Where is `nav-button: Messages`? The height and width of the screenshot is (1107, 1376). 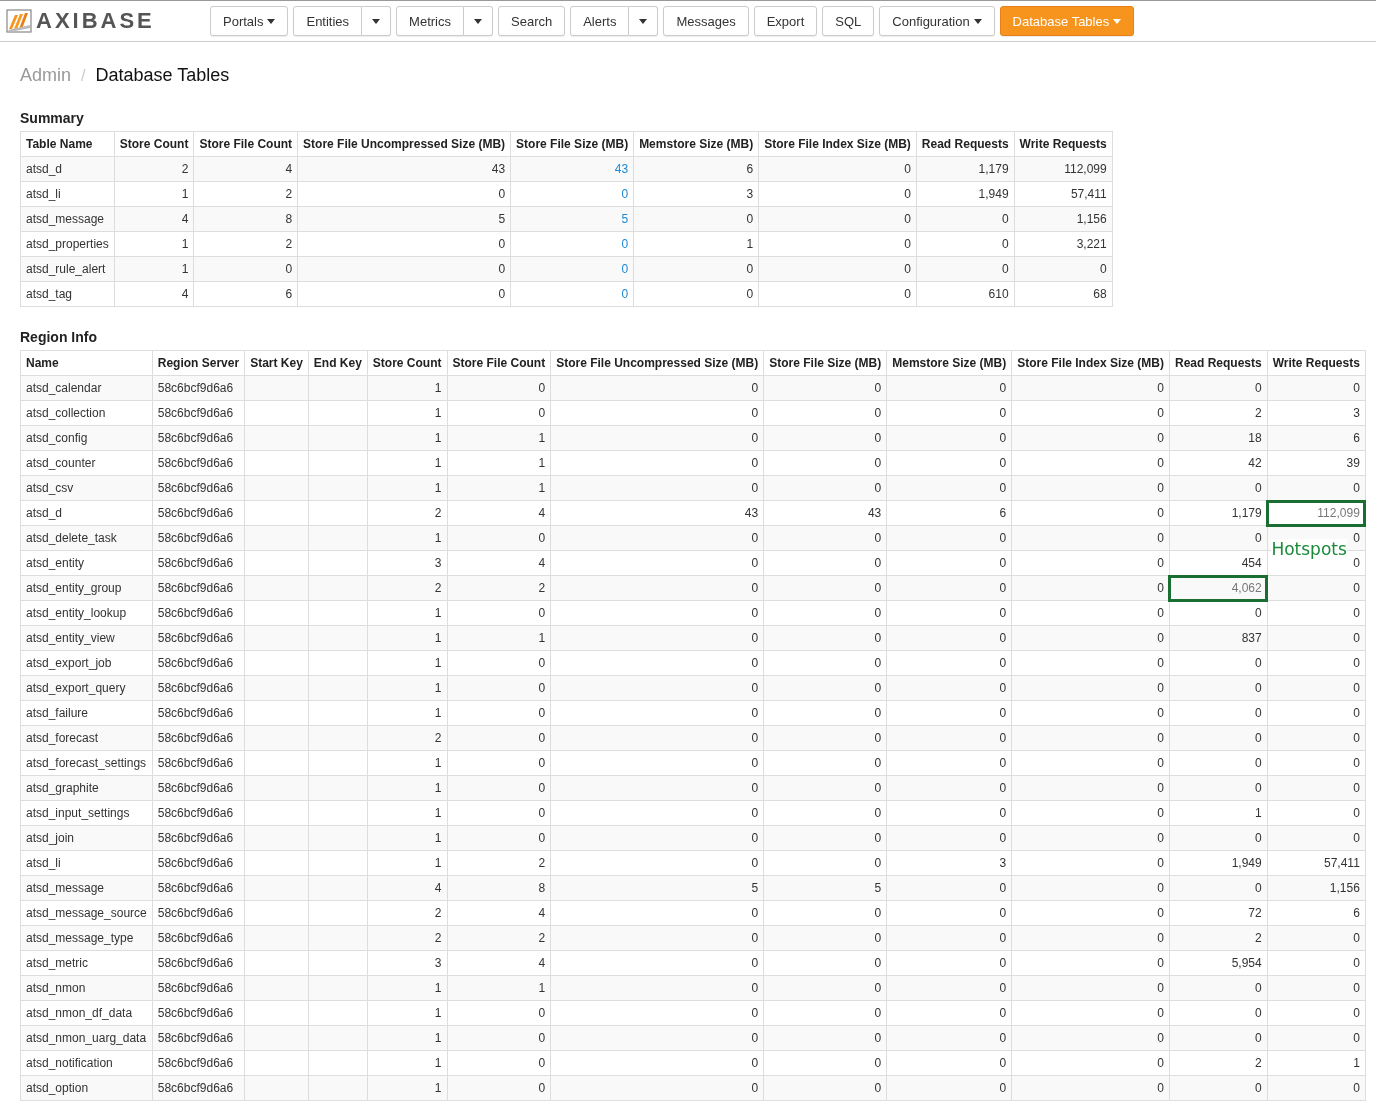 nav-button: Messages is located at coordinates (706, 21).